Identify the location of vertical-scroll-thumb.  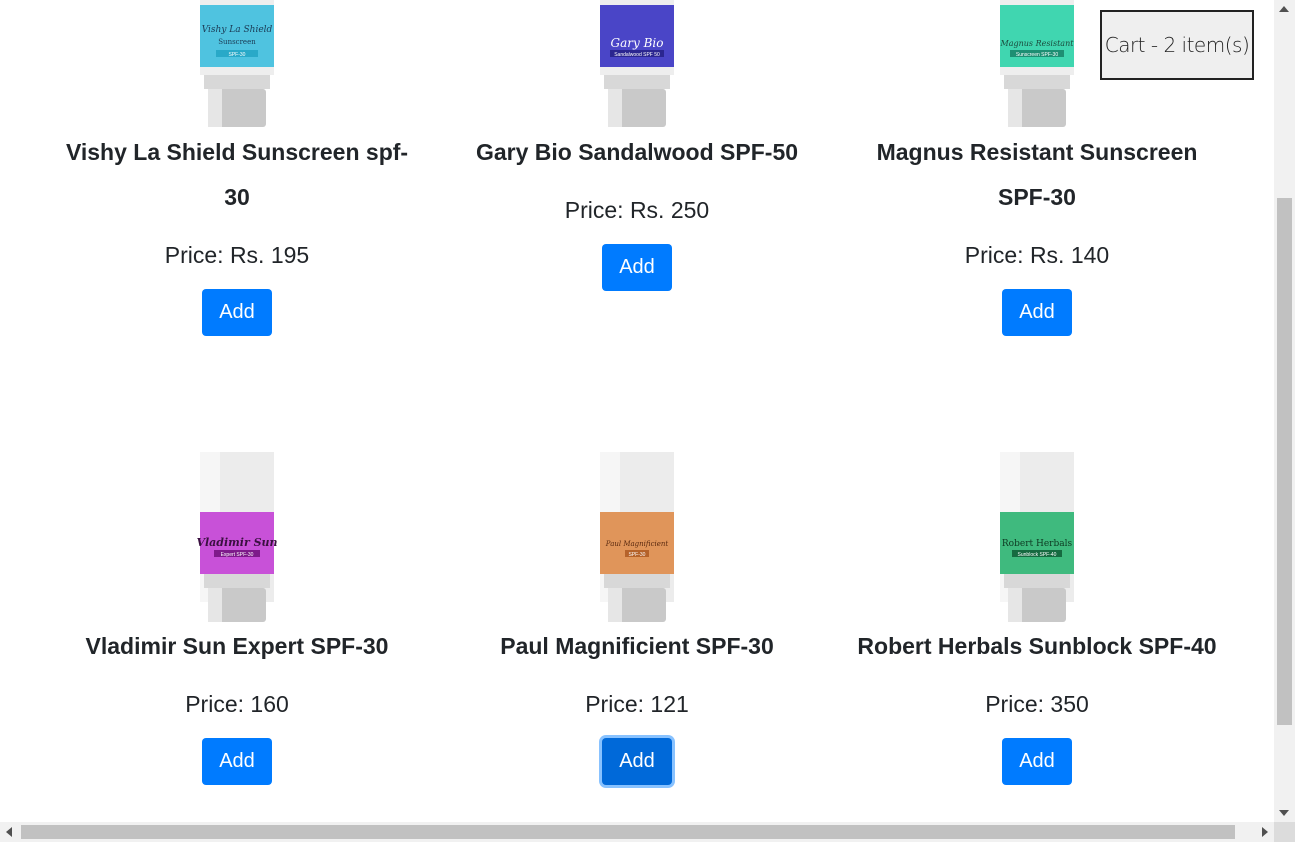
(1284, 461).